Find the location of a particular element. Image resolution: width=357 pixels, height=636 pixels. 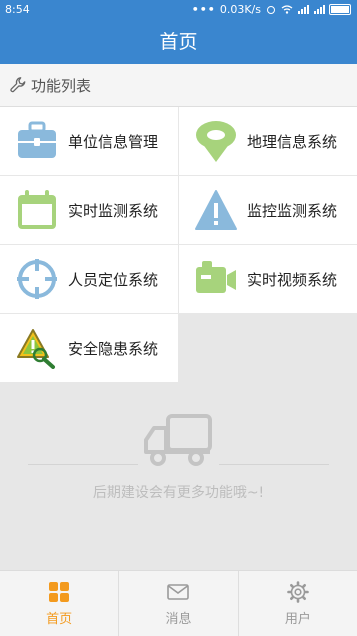

tile-unit-info: 单位信息管理 is located at coordinates (89, 141).